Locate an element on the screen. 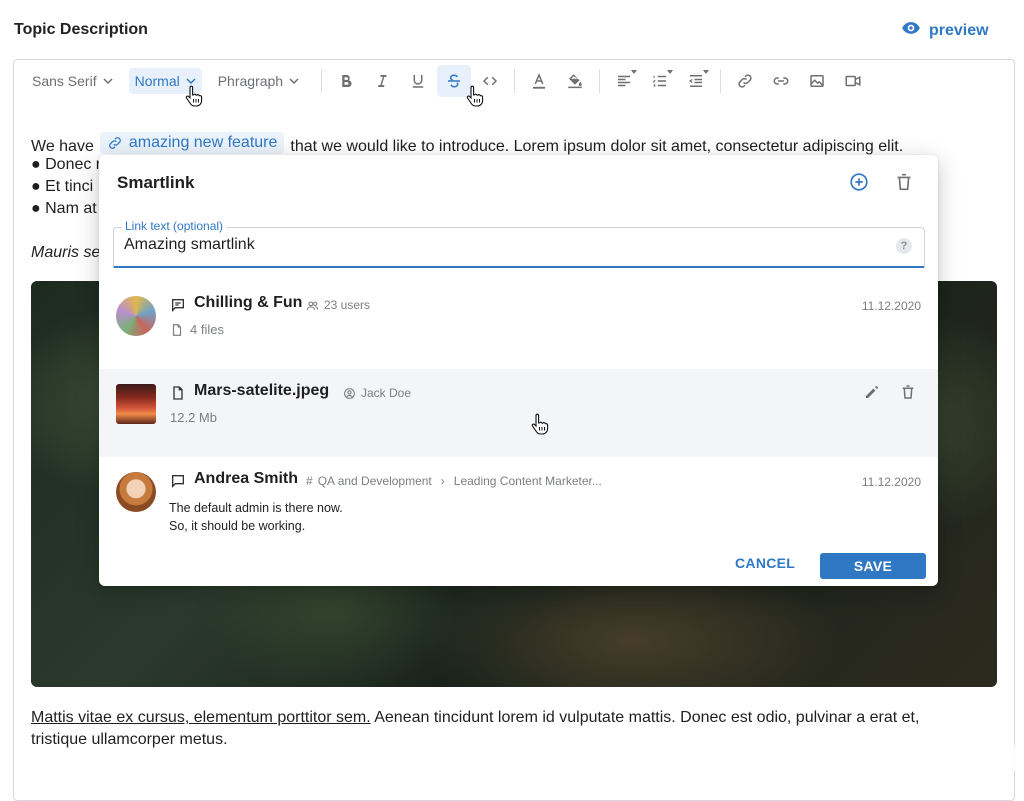  highlight-button is located at coordinates (575, 81).